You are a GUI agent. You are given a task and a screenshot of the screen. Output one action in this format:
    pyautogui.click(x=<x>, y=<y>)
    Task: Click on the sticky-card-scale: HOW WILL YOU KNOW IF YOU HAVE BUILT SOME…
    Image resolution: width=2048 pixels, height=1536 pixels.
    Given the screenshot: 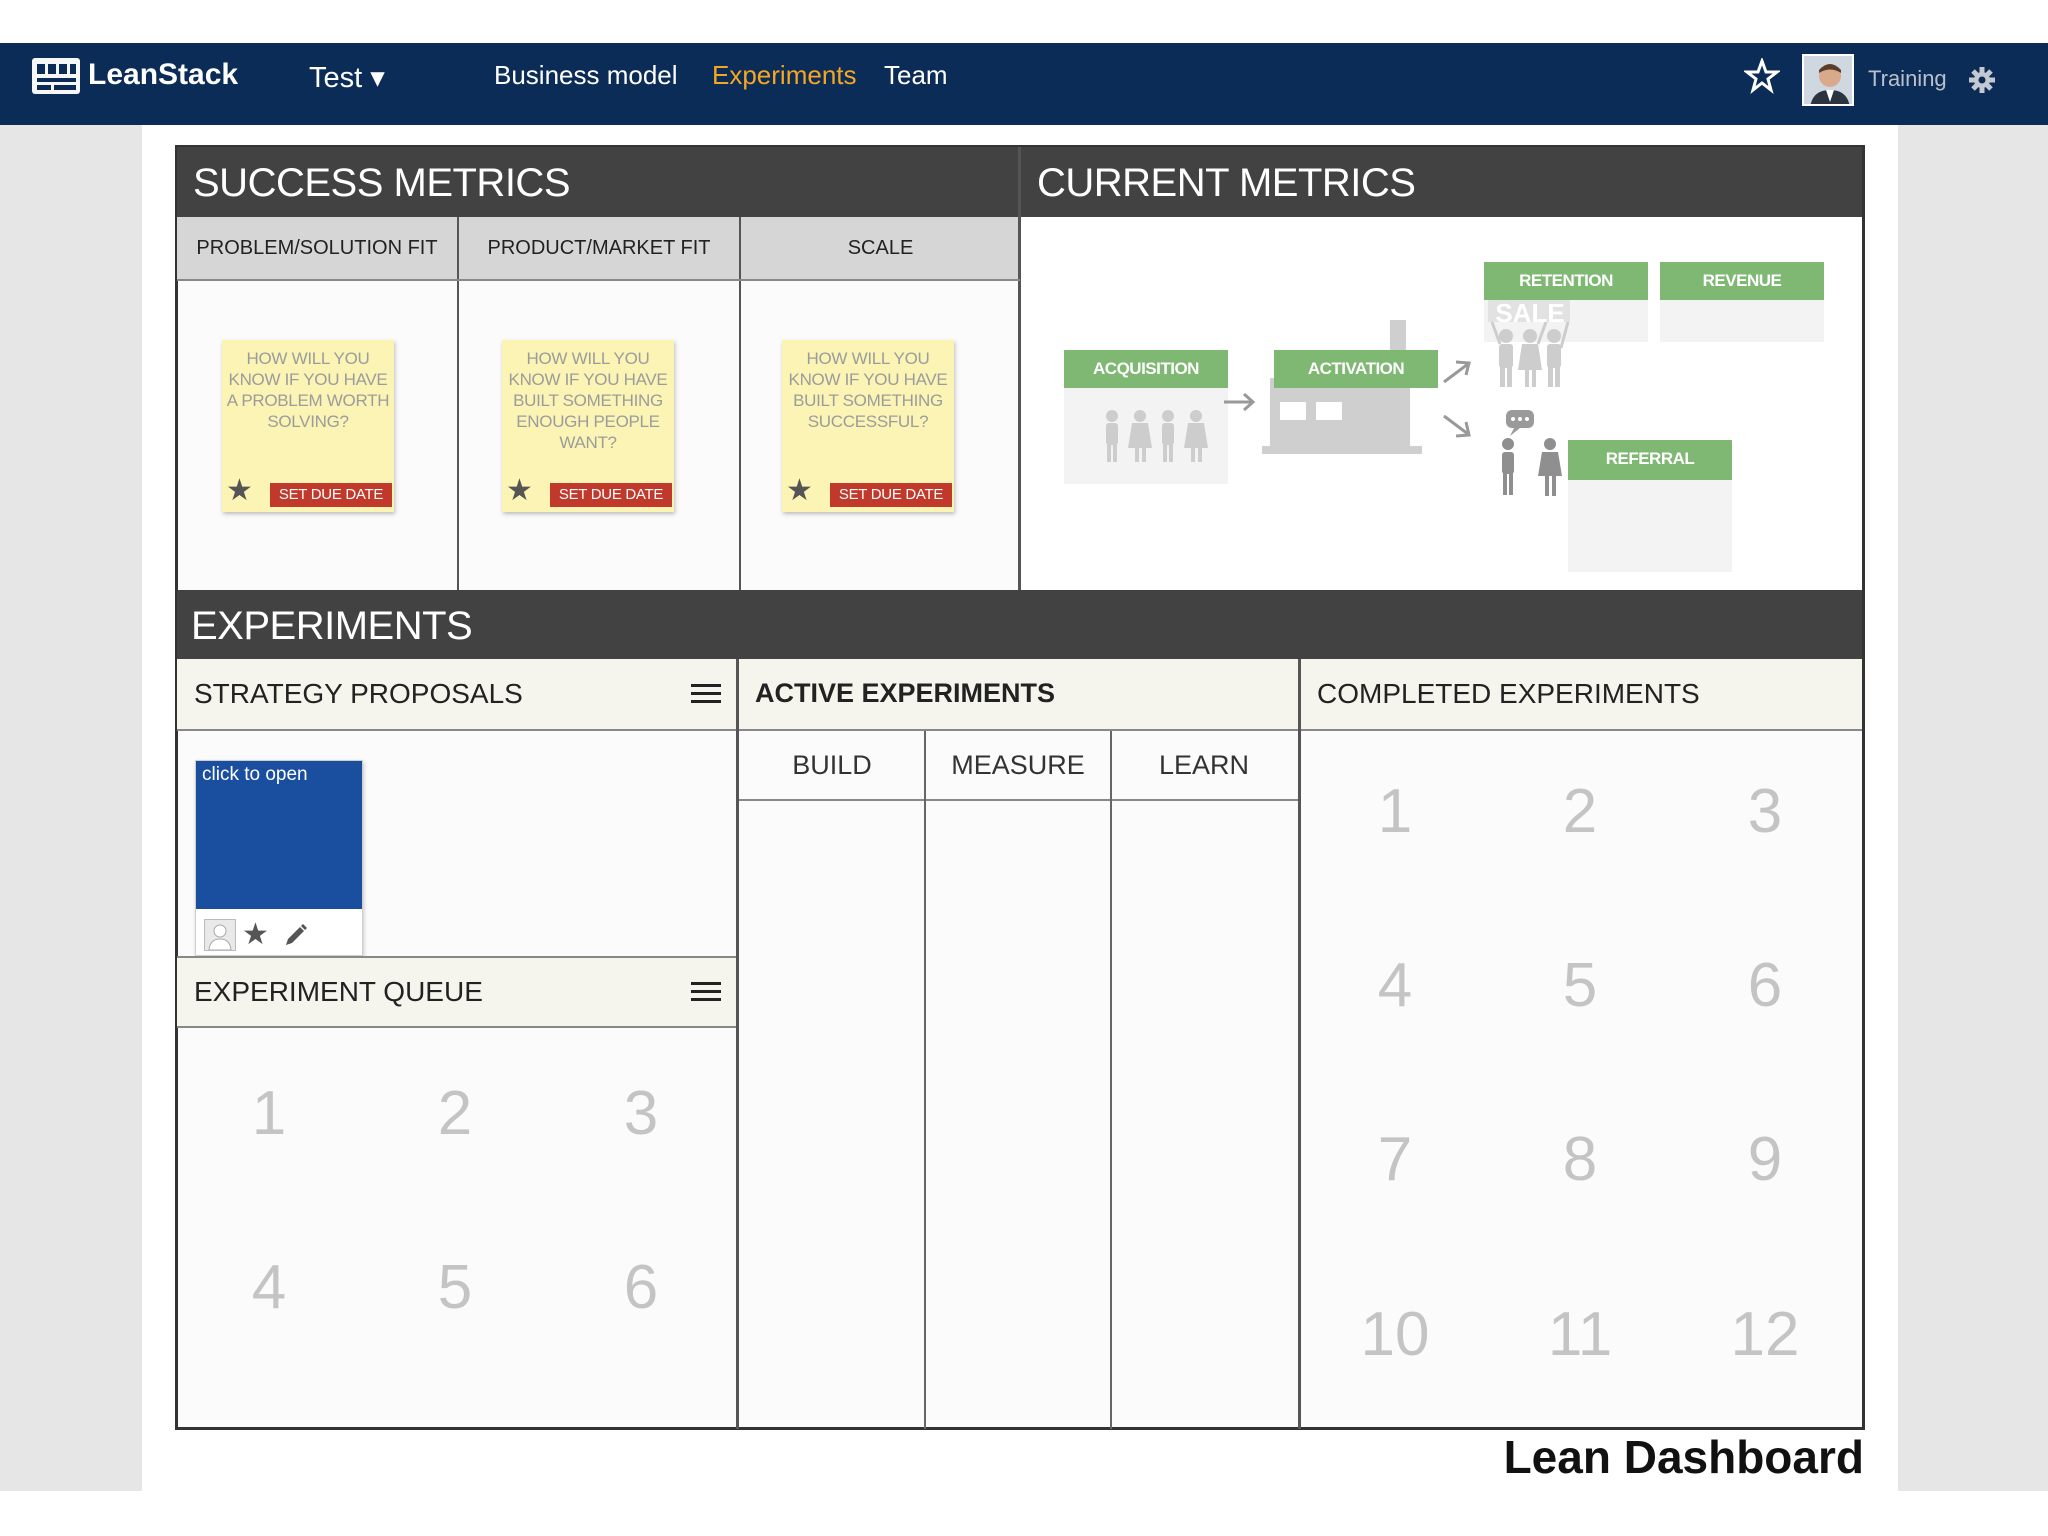 What is the action you would take?
    pyautogui.click(x=868, y=426)
    